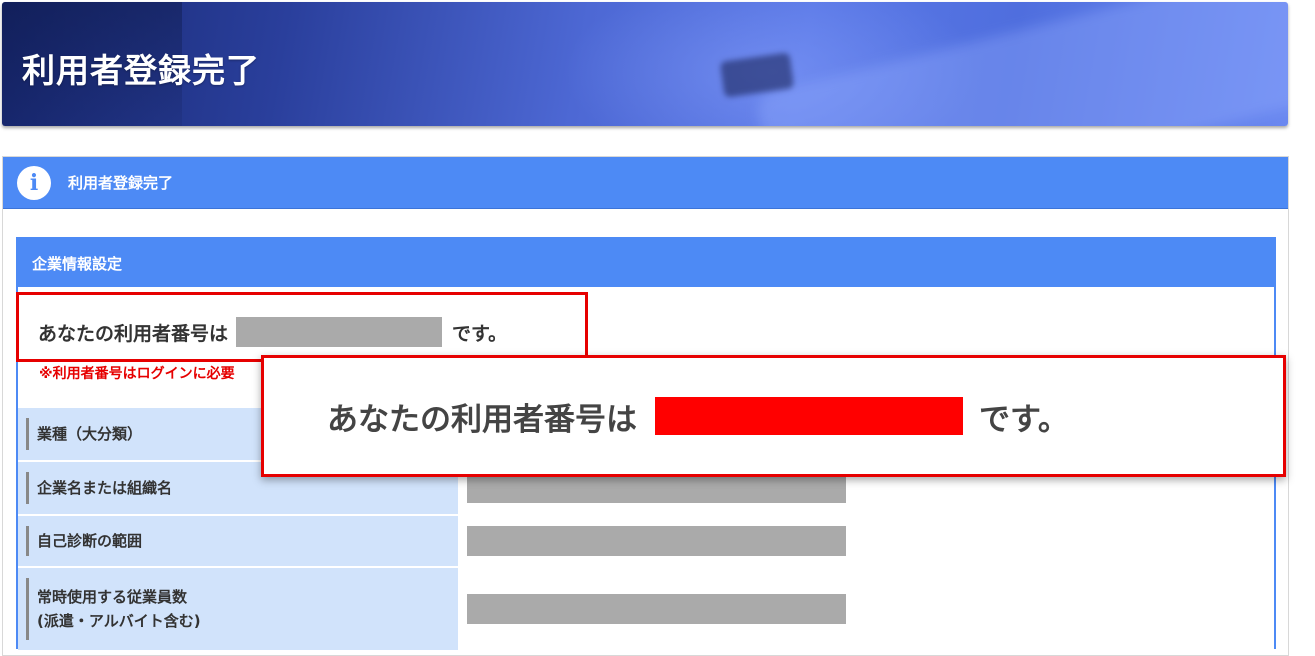 The image size is (1315, 656). I want to click on table-row: 自己診断の範囲, so click(646, 540).